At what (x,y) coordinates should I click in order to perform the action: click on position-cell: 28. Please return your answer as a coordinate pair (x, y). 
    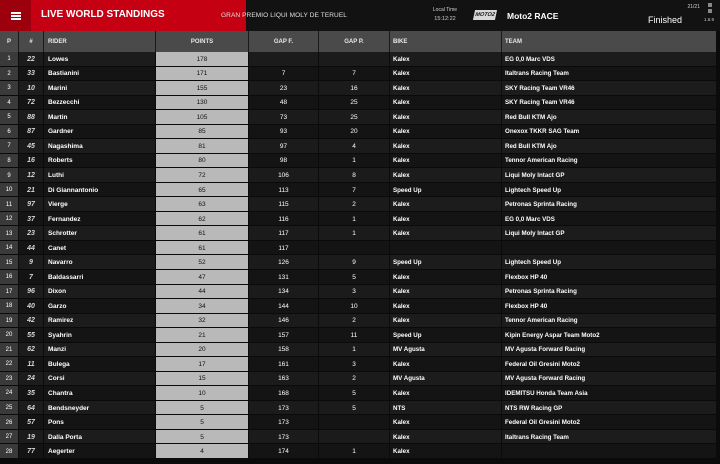
    Looking at the image, I should click on (9, 451).